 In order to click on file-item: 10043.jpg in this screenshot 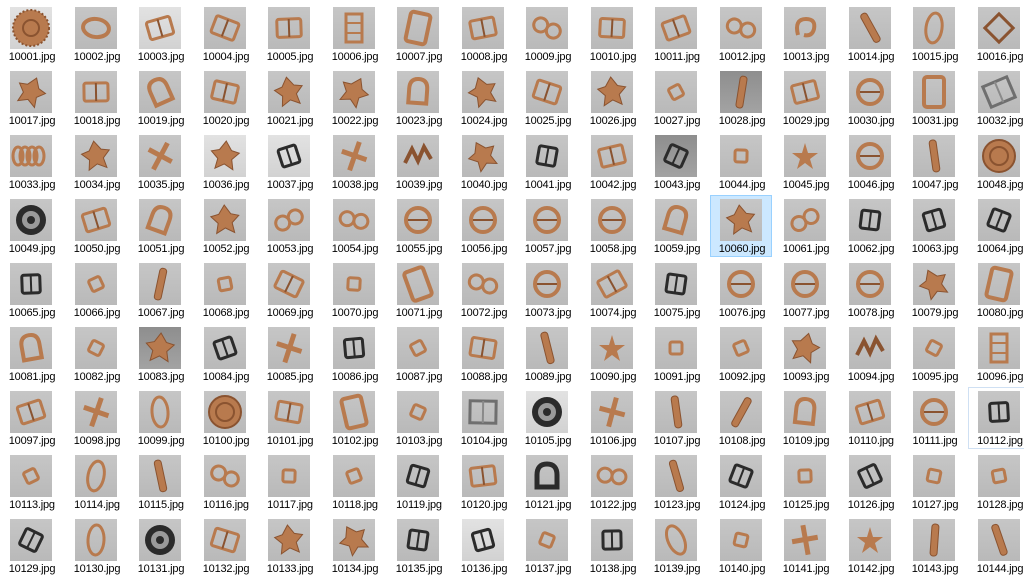, I will do `click(676, 162)`.